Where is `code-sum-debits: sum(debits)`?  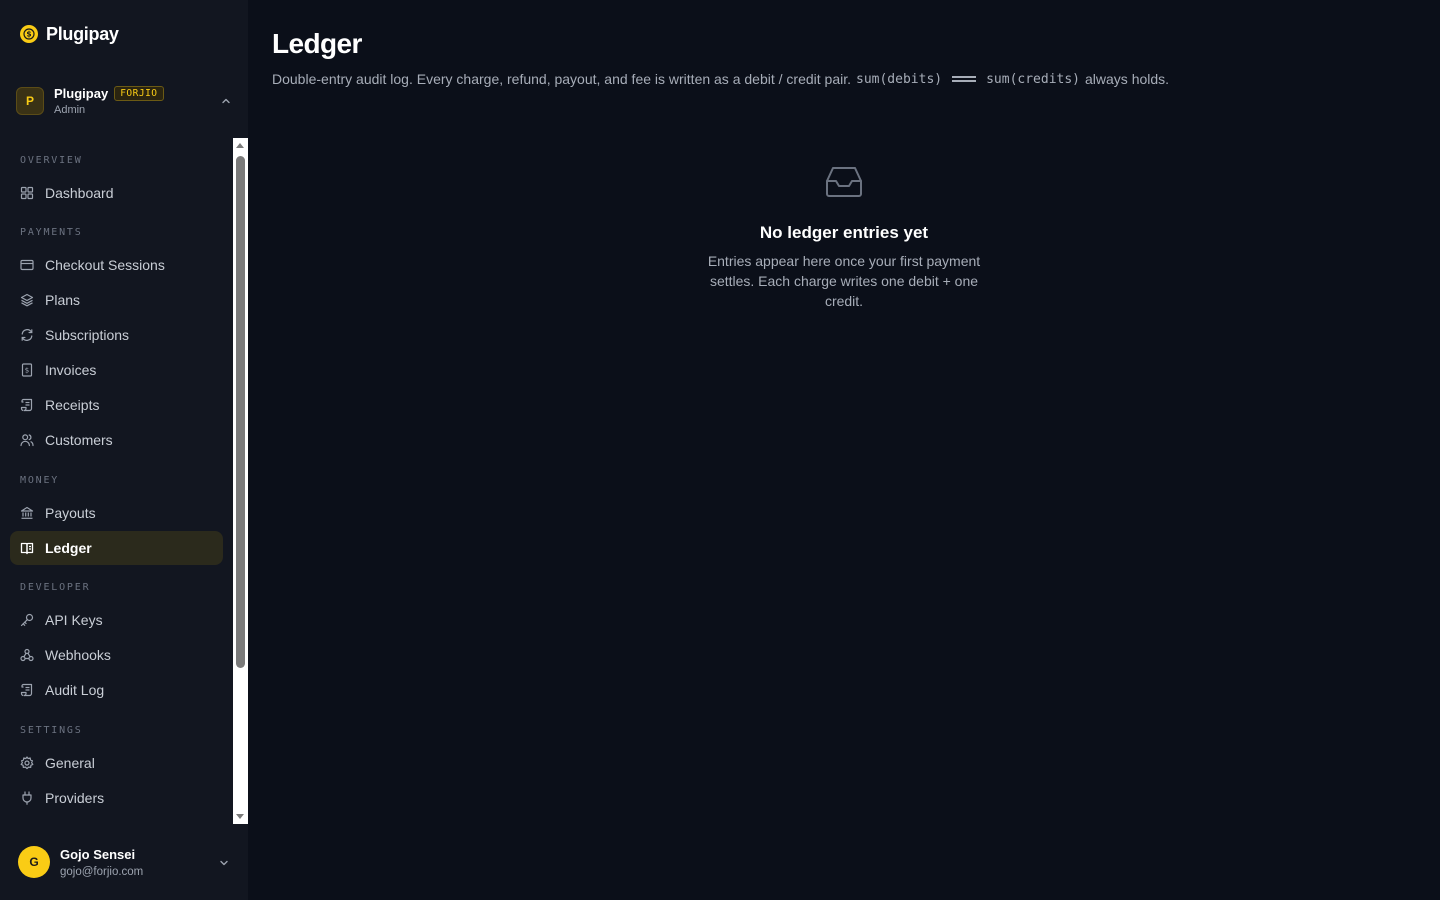
code-sum-debits: sum(debits) is located at coordinates (899, 79).